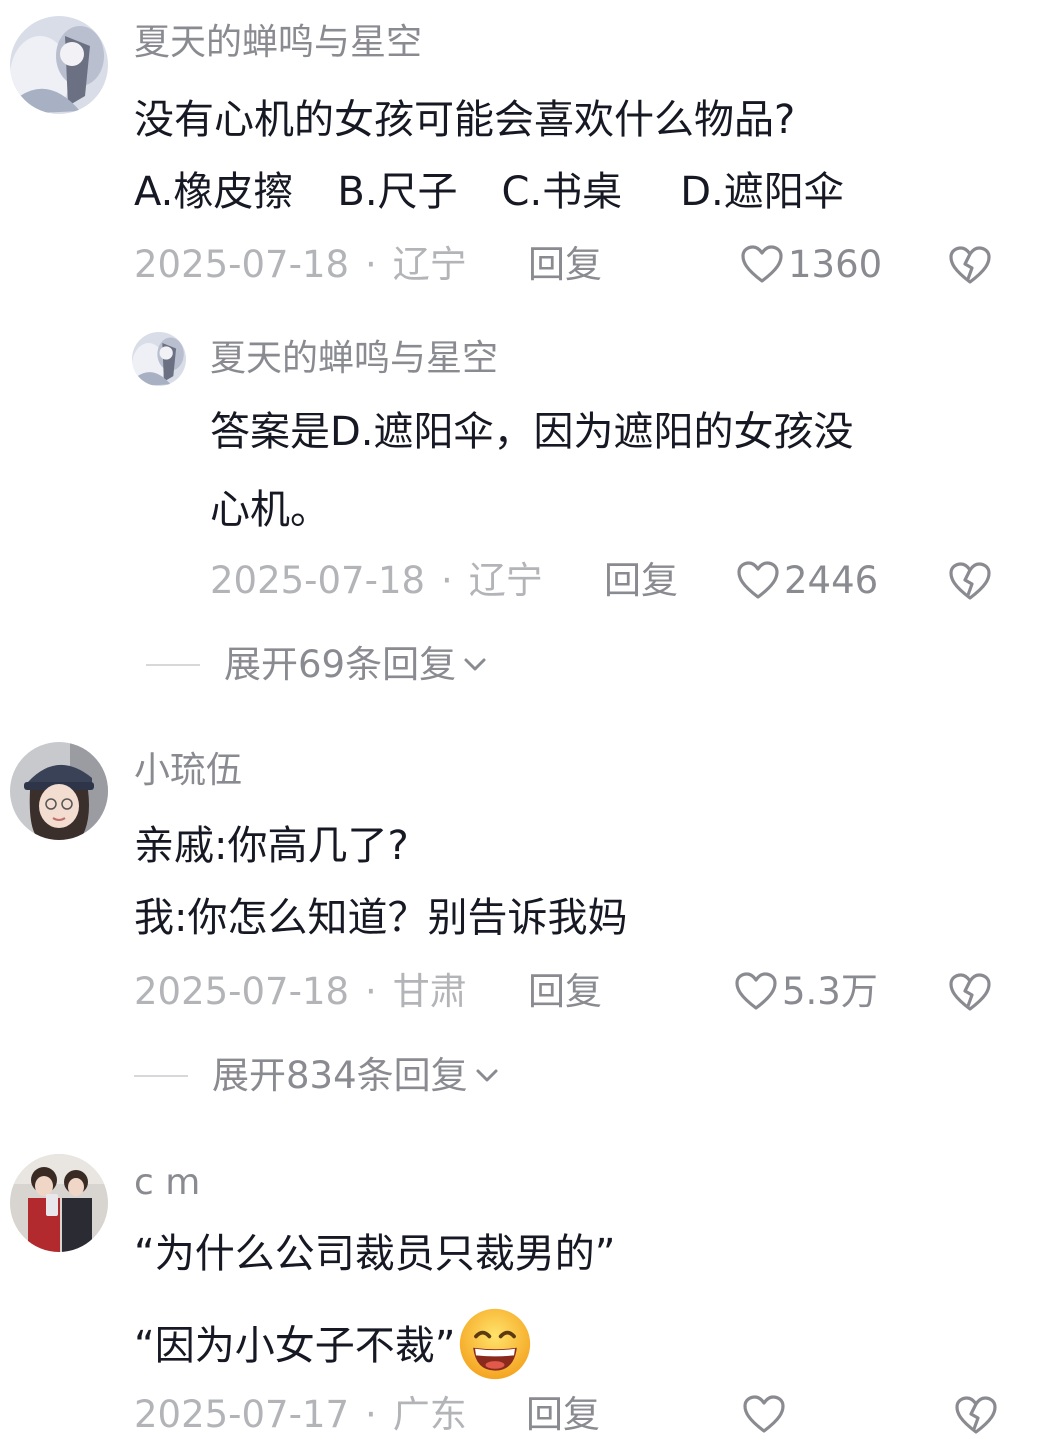  What do you see at coordinates (762, 192) in the screenshot?
I see `option-d: D.遮阳伞` at bounding box center [762, 192].